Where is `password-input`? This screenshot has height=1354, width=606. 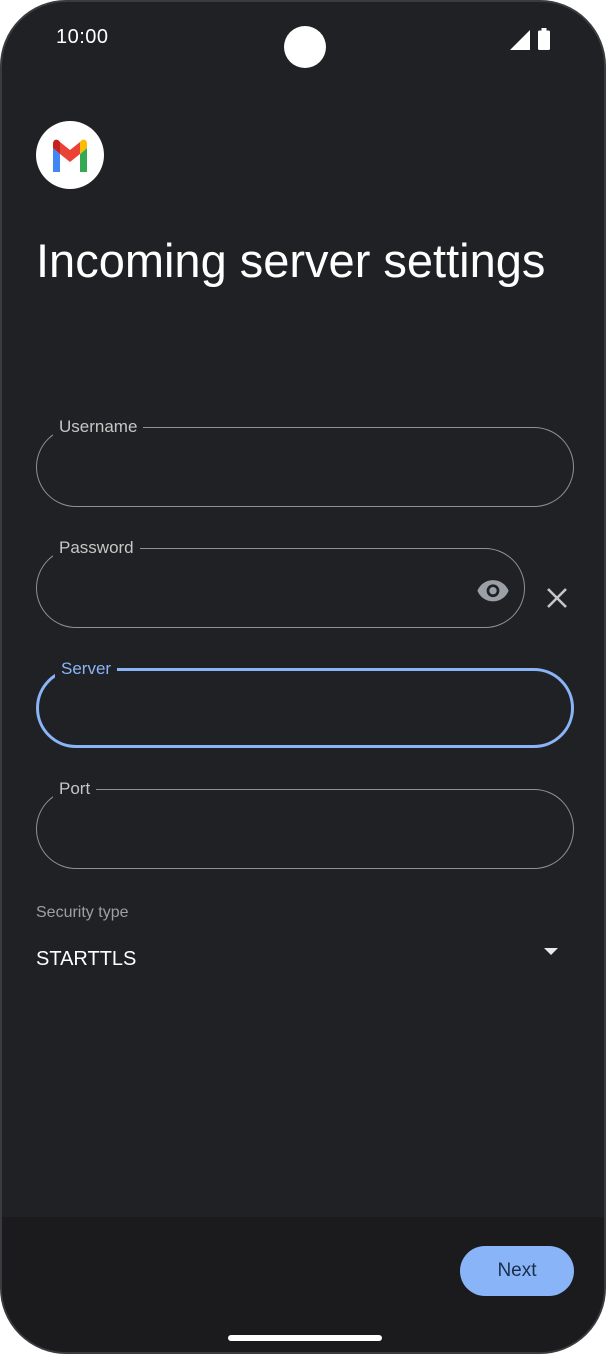
password-input is located at coordinates (261, 587).